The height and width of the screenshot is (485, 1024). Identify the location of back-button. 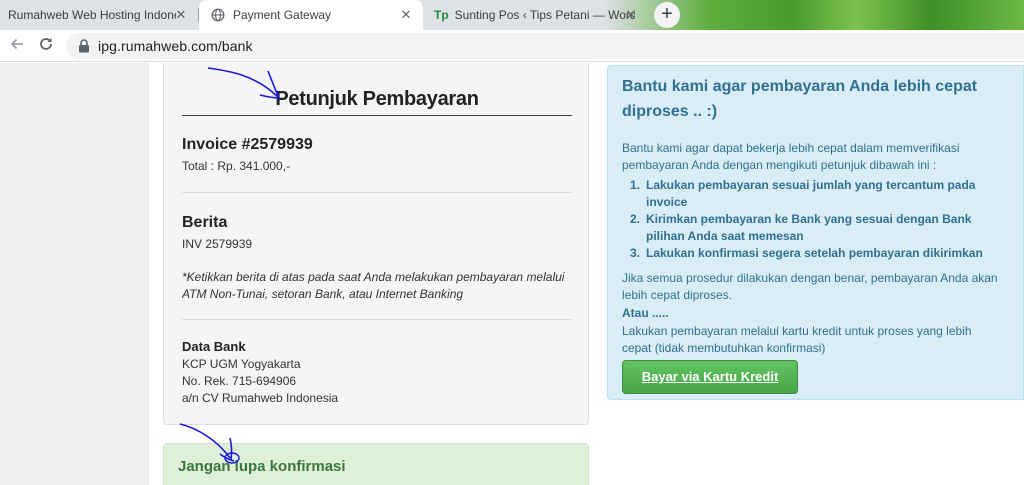
(17, 46).